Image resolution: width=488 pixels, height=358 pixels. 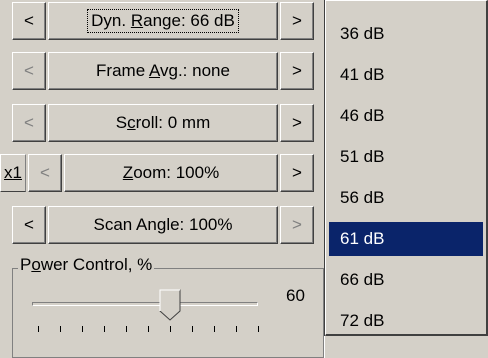 I want to click on dyn-range-label-part3: ange: 66 dB, so click(x=189, y=20).